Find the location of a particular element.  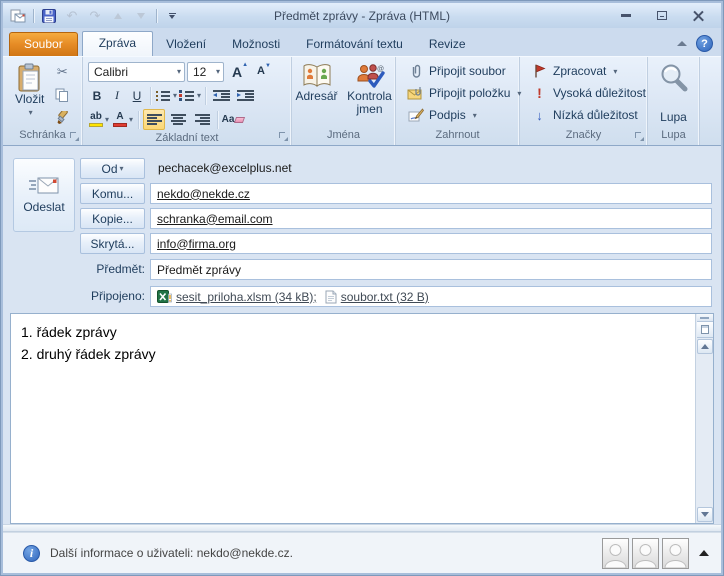

scroll-up-icon is located at coordinates (704, 346).